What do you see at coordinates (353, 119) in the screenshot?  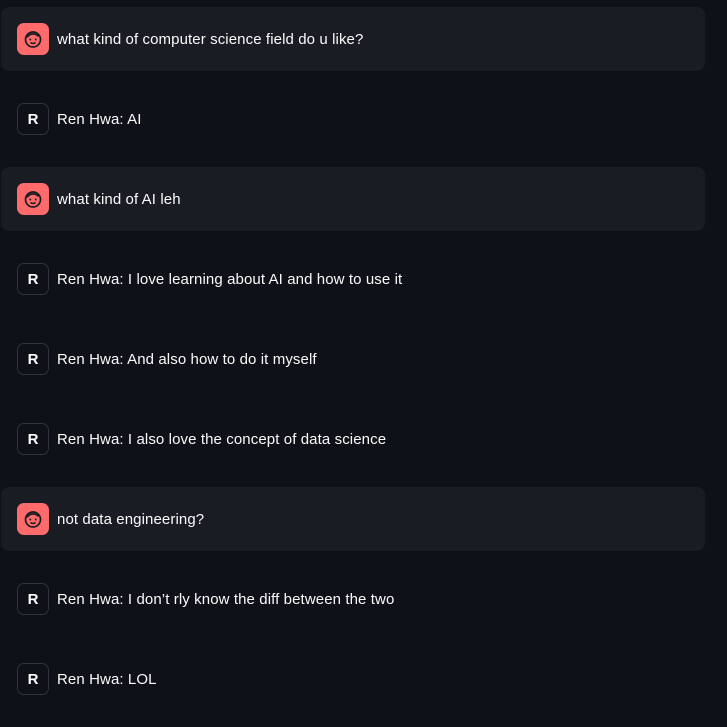 I see `chat-message-assistant: R Ren Hwa: AI` at bounding box center [353, 119].